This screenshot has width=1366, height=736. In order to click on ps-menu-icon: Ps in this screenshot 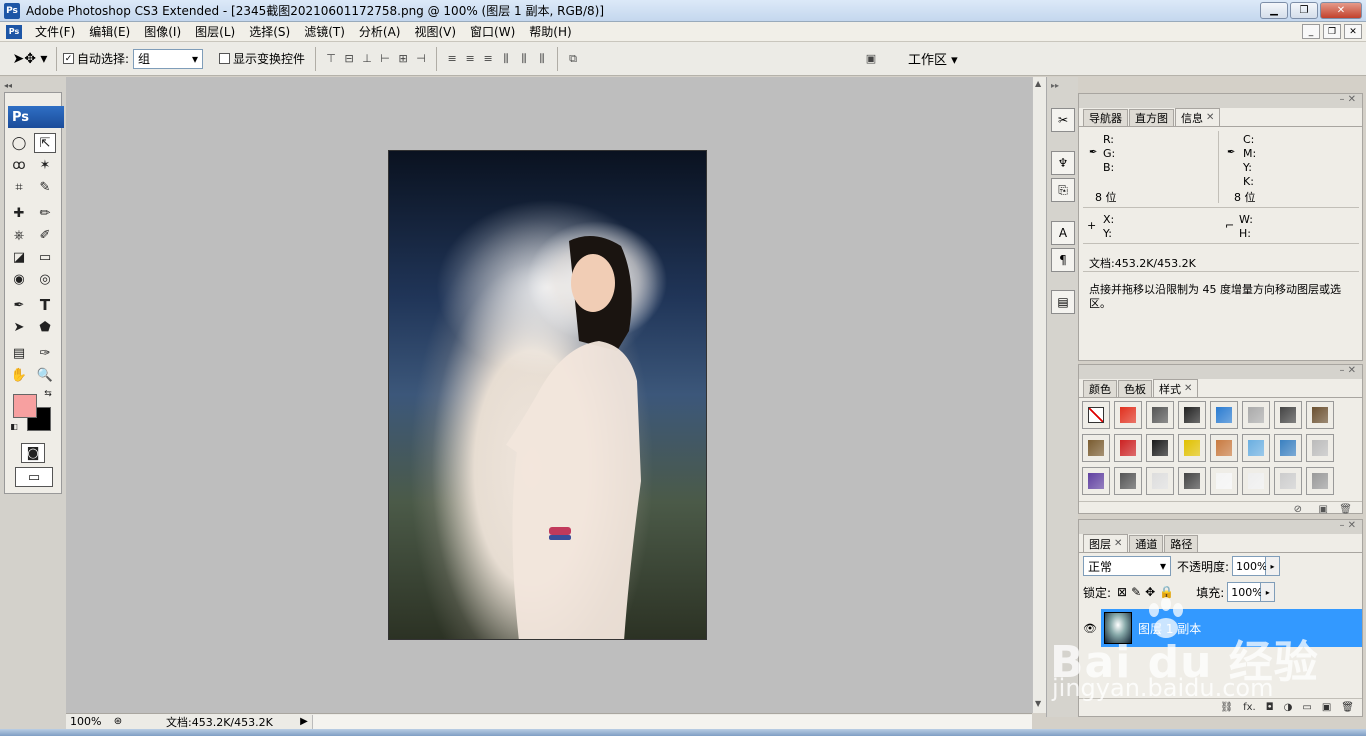, I will do `click(14, 31)`.